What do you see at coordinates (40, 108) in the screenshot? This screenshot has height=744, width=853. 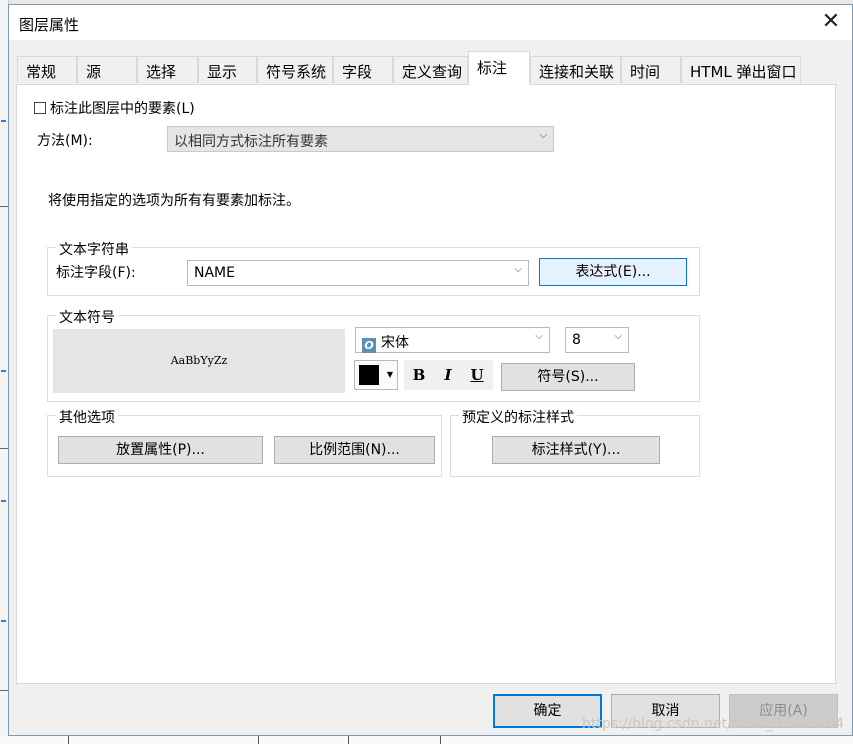 I see `checkbox-box` at bounding box center [40, 108].